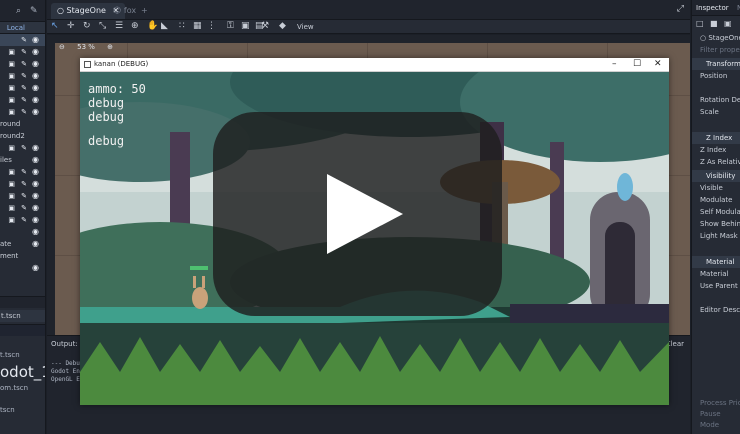  What do you see at coordinates (22, 372) in the screenshot?
I see `file-item: odot_1` at bounding box center [22, 372].